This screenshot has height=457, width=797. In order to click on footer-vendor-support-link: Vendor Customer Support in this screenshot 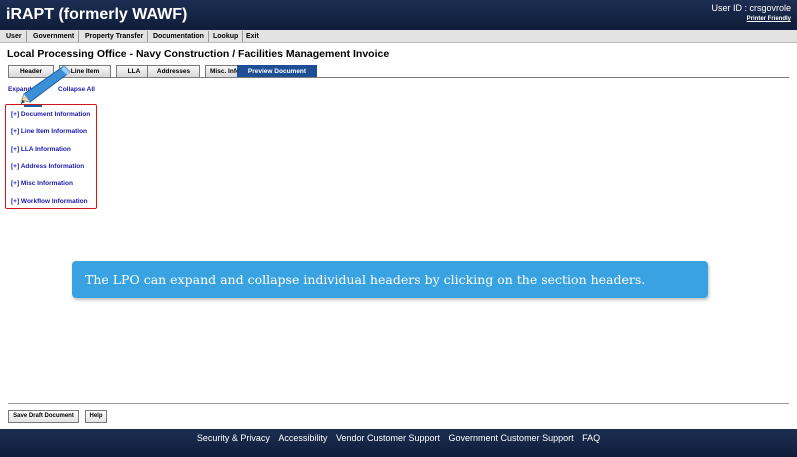, I will do `click(388, 438)`.